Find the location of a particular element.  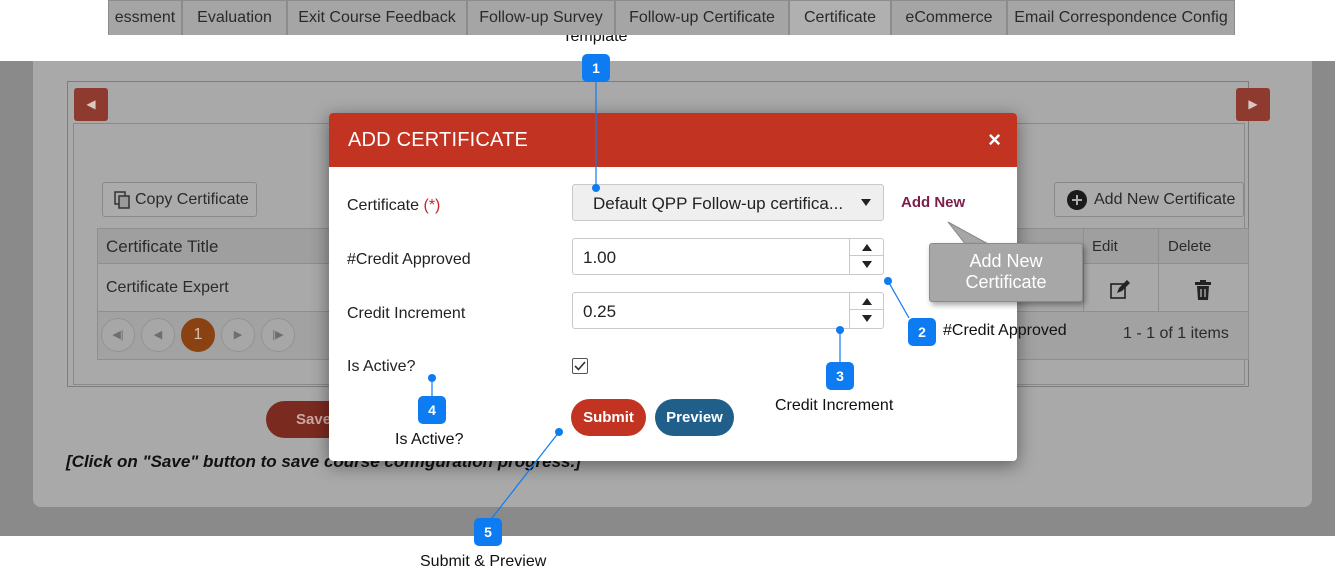

annotation-badge-2: 2 is located at coordinates (922, 332).